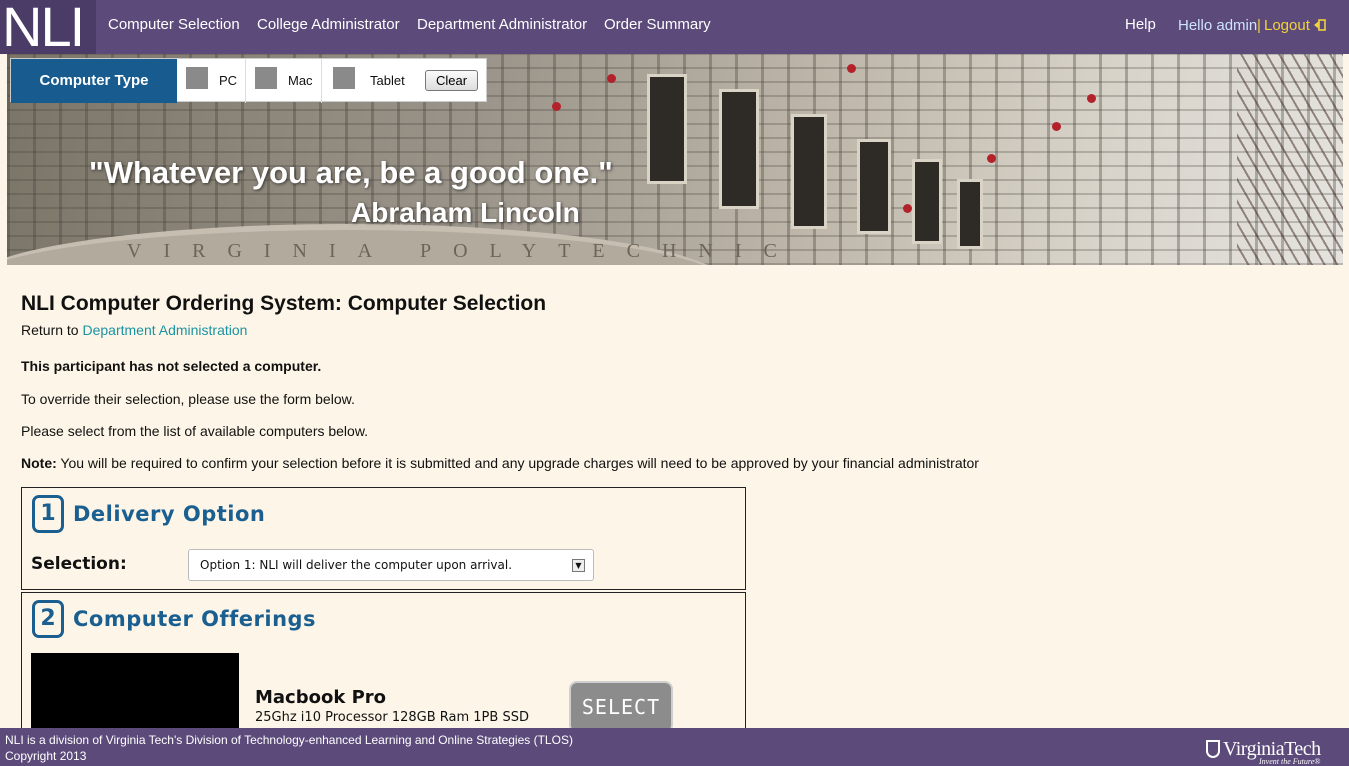  I want to click on computer-type-filter: Computer Type PC Mac Tablet Clear, so click(248, 80).